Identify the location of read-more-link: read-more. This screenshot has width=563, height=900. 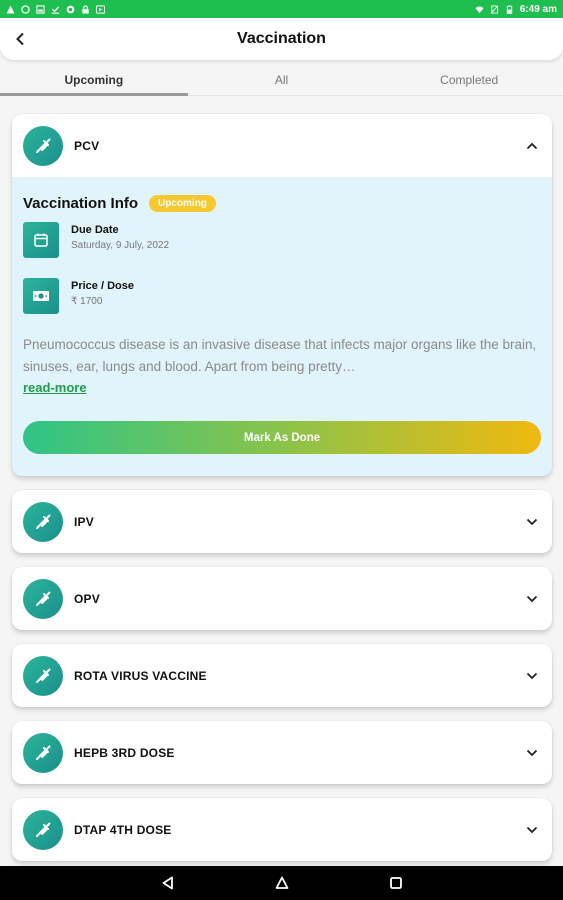
(55, 387).